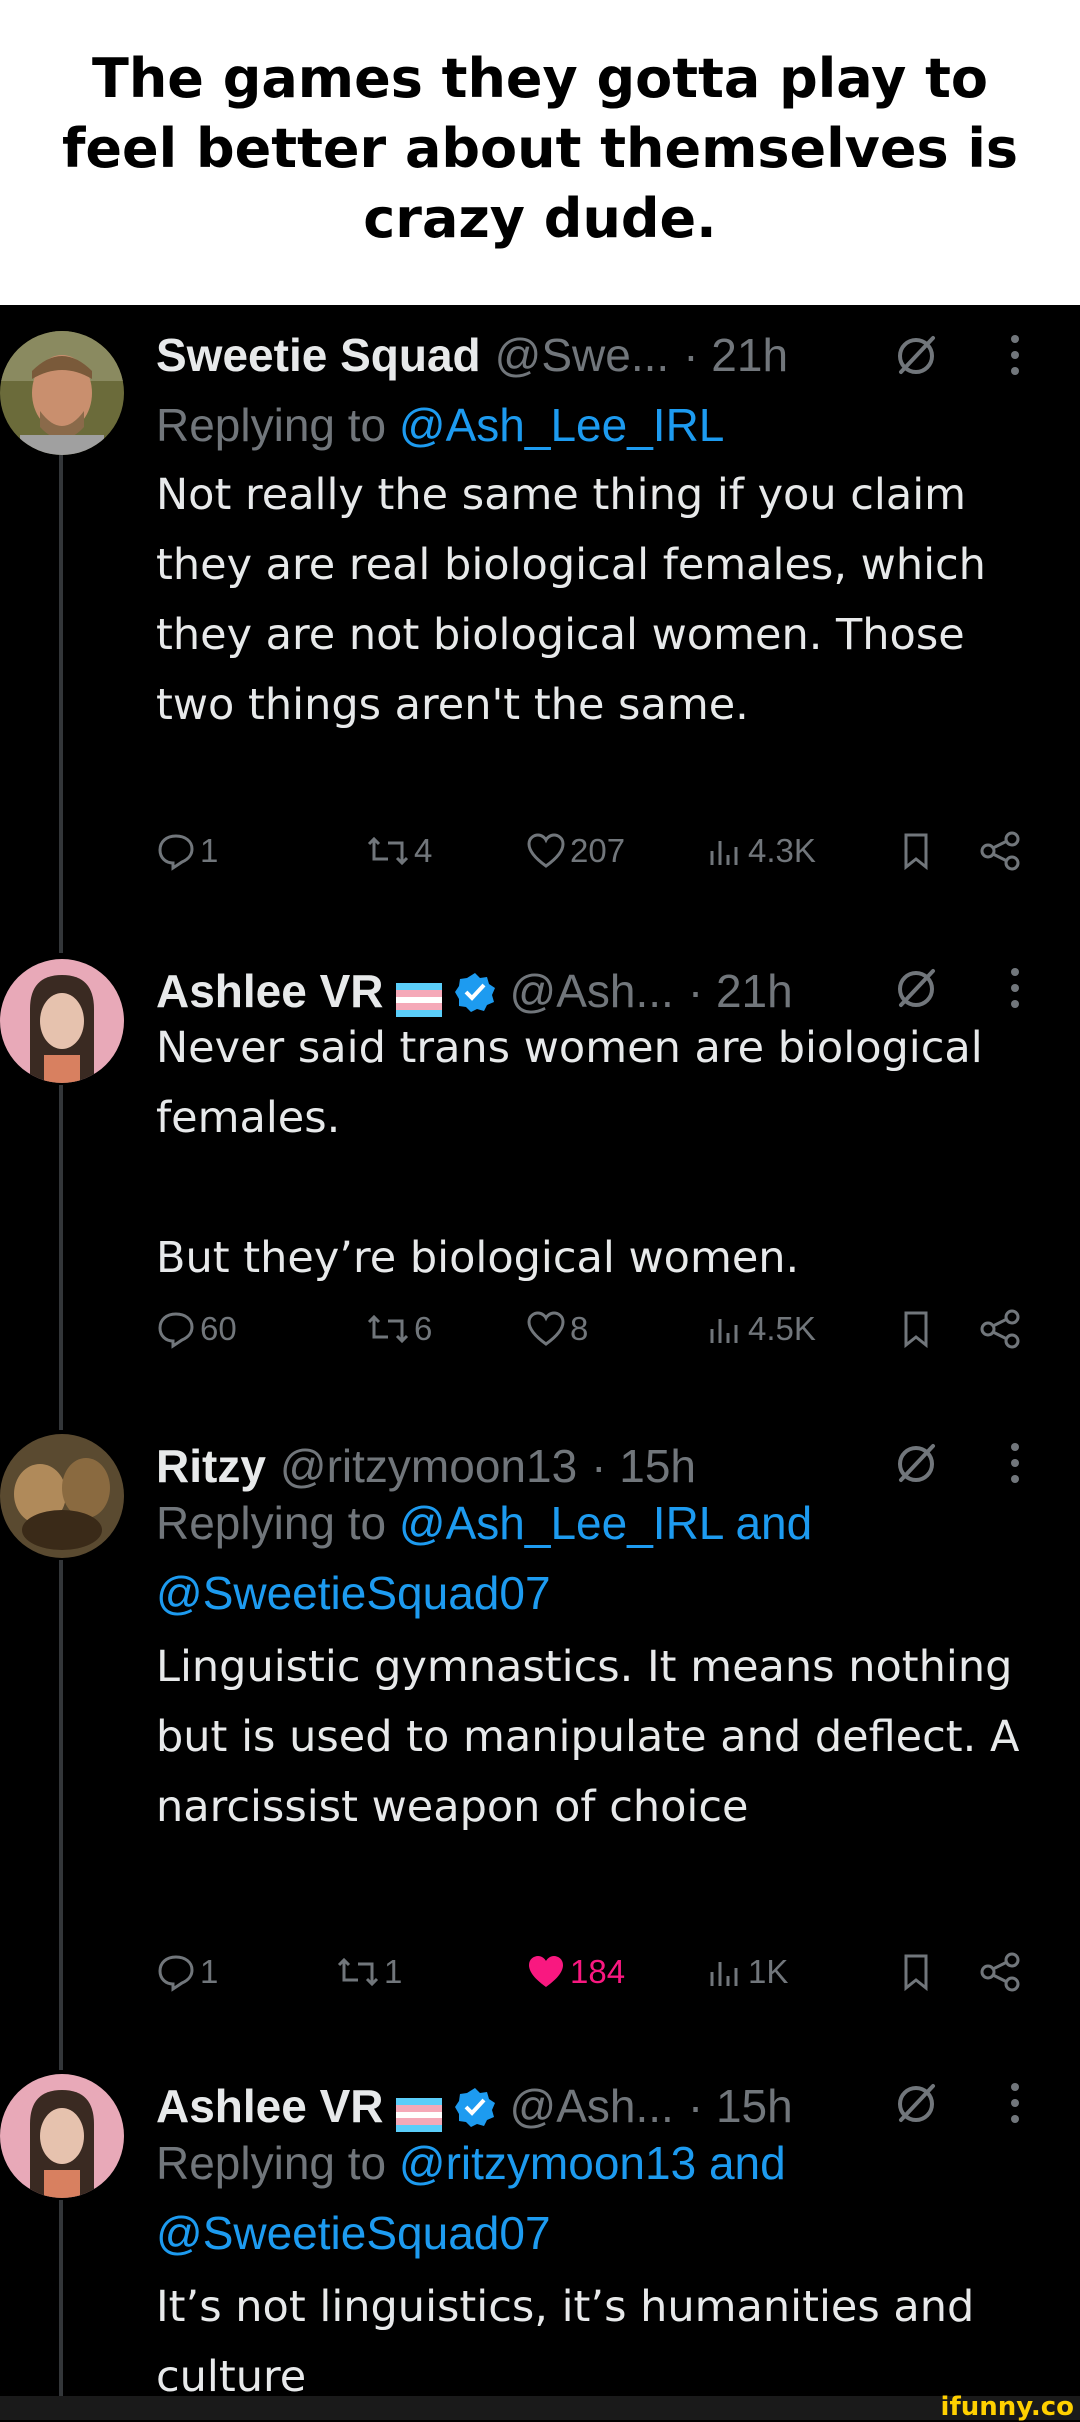  Describe the element at coordinates (540, 2407) in the screenshot. I see `watermark-bar: ifunny.co` at that location.